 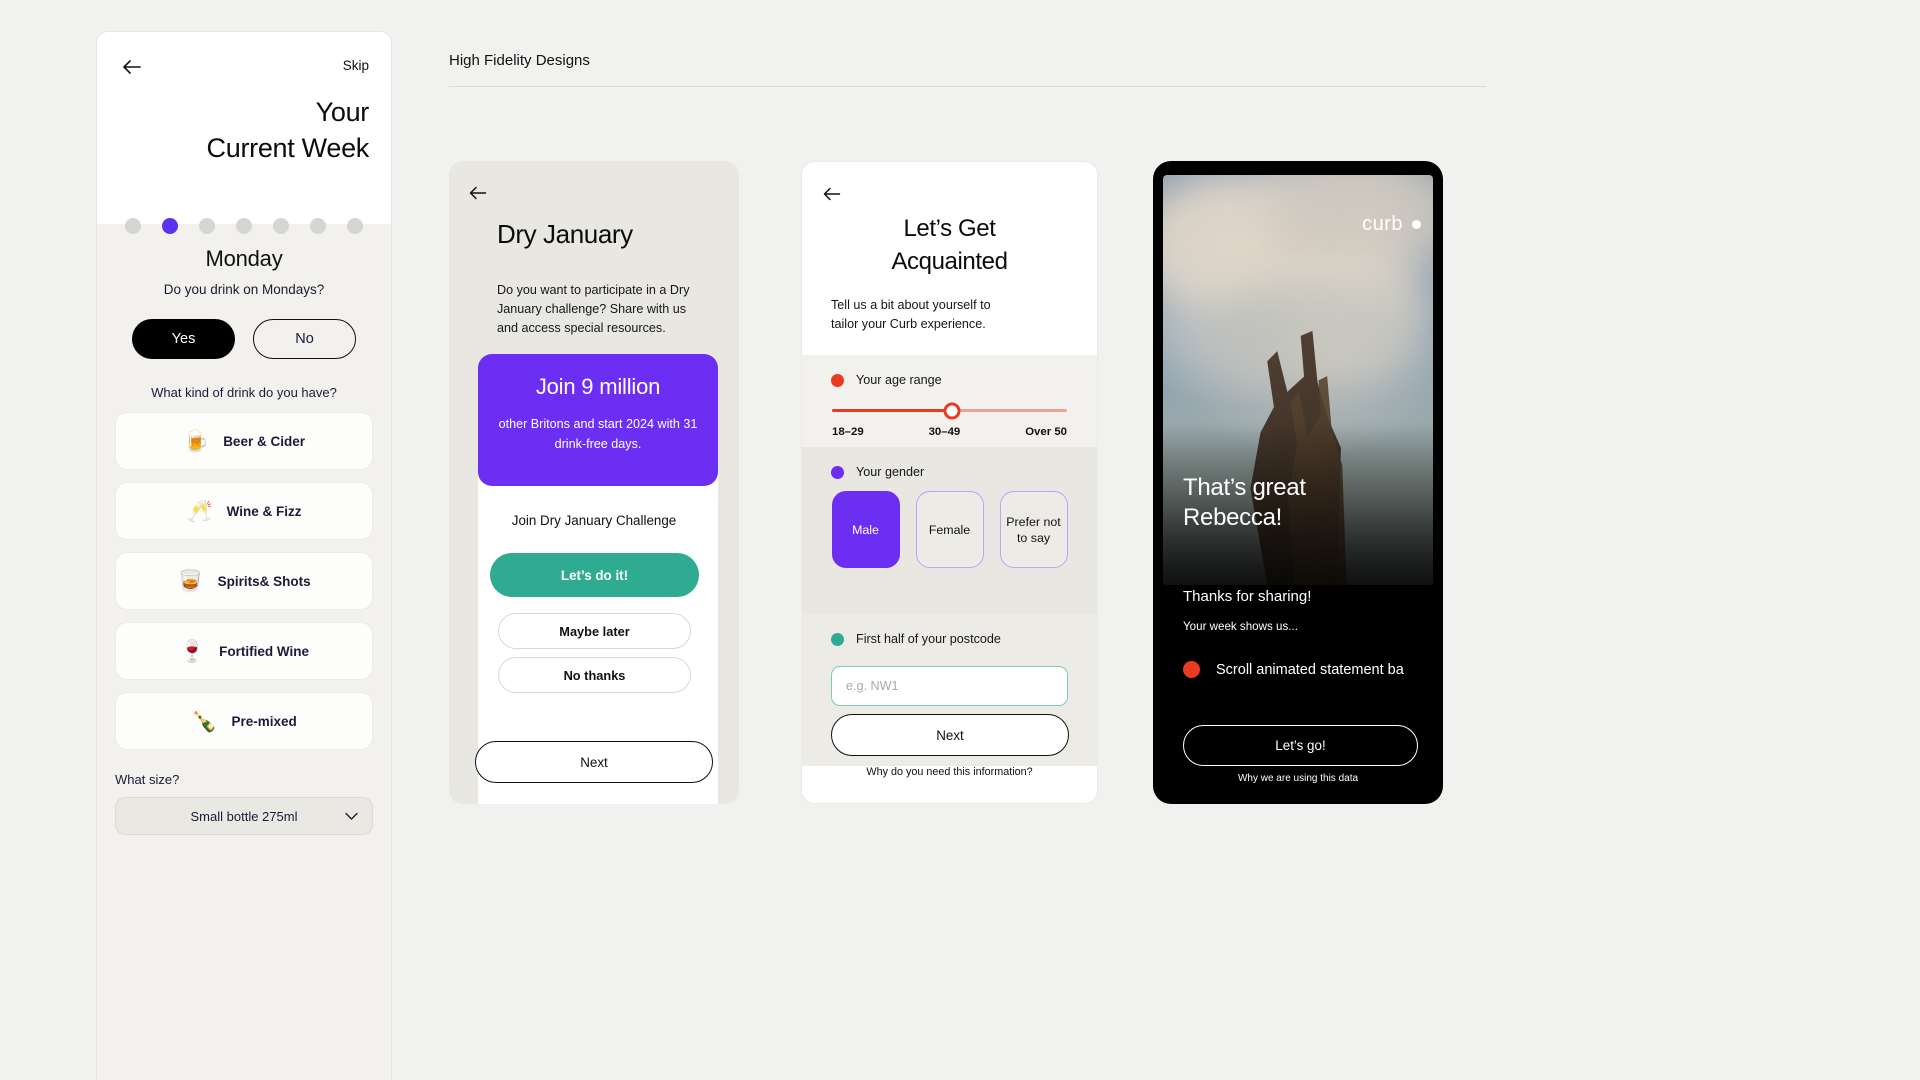 I want to click on slider-tick-2: 30–49, so click(x=944, y=432).